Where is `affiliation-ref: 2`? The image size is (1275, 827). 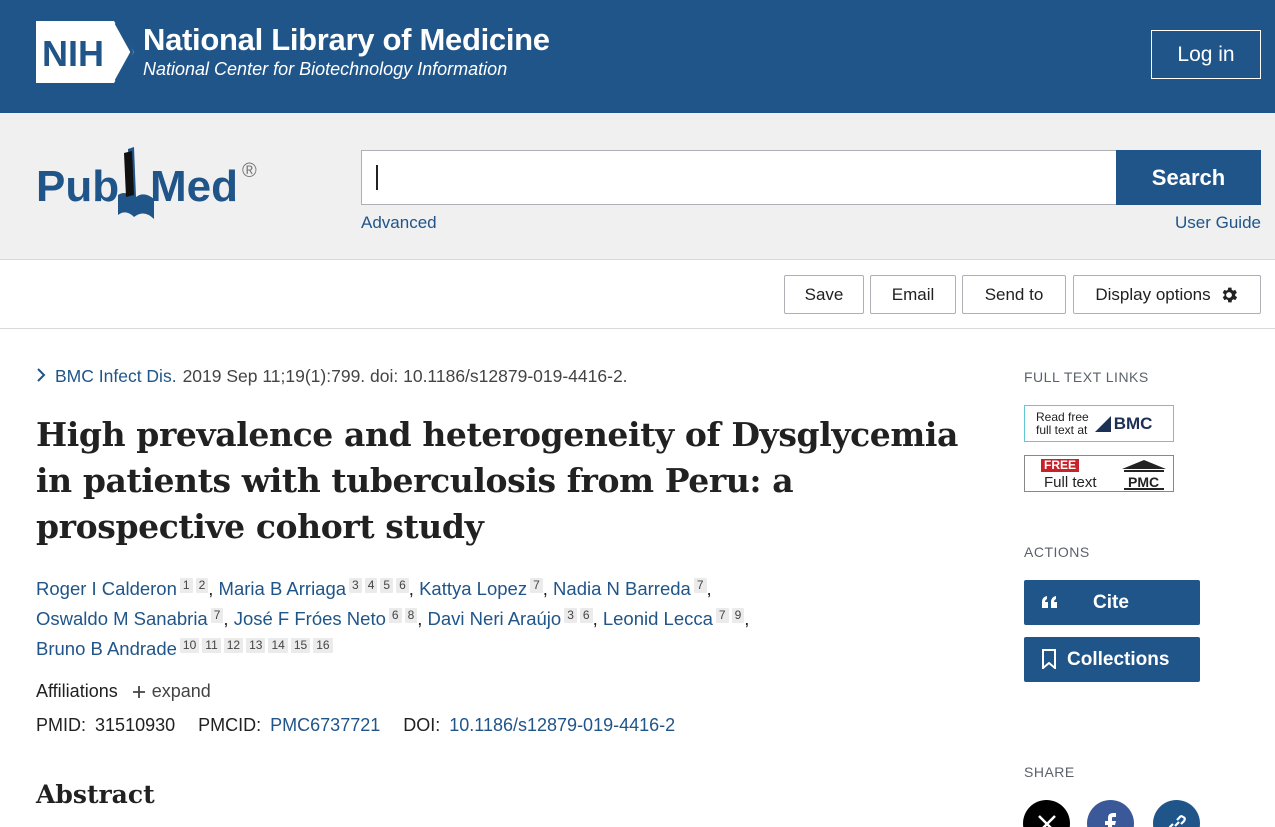 affiliation-ref: 2 is located at coordinates (202, 585).